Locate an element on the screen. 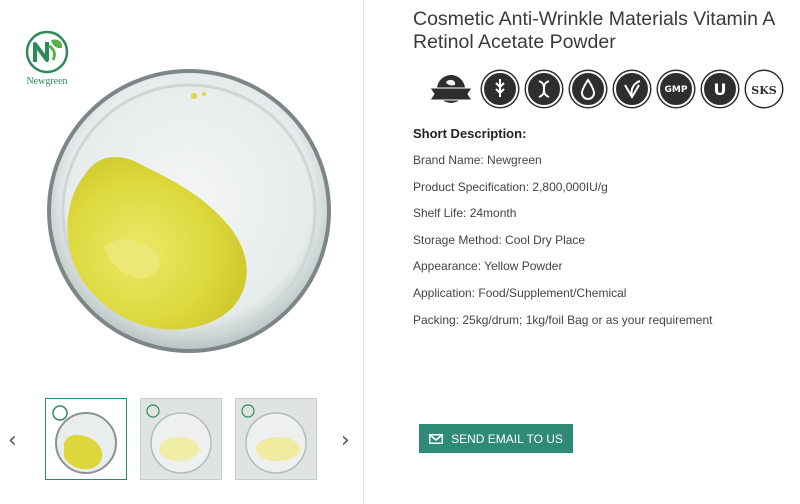 The image size is (800, 504). svg-text: GMP is located at coordinates (676, 90).